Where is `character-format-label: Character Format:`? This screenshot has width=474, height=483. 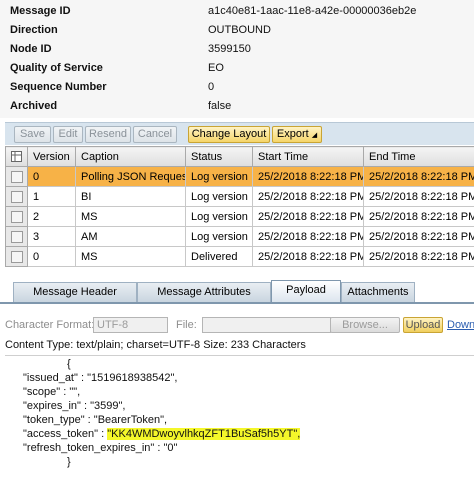 character-format-label: Character Format: is located at coordinates (49, 325).